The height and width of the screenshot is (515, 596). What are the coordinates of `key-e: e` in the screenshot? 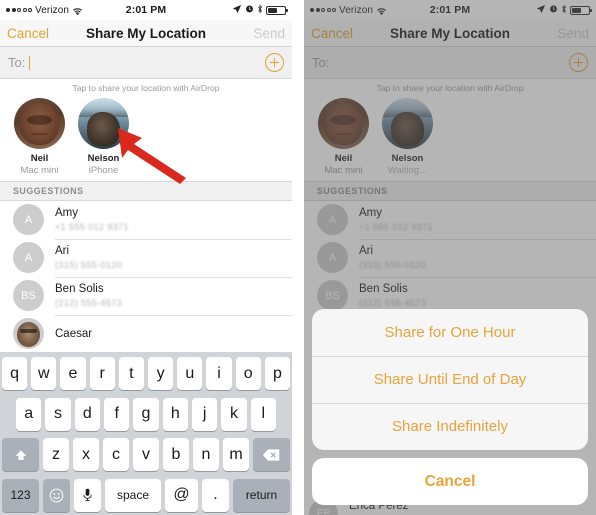 It's located at (73, 373).